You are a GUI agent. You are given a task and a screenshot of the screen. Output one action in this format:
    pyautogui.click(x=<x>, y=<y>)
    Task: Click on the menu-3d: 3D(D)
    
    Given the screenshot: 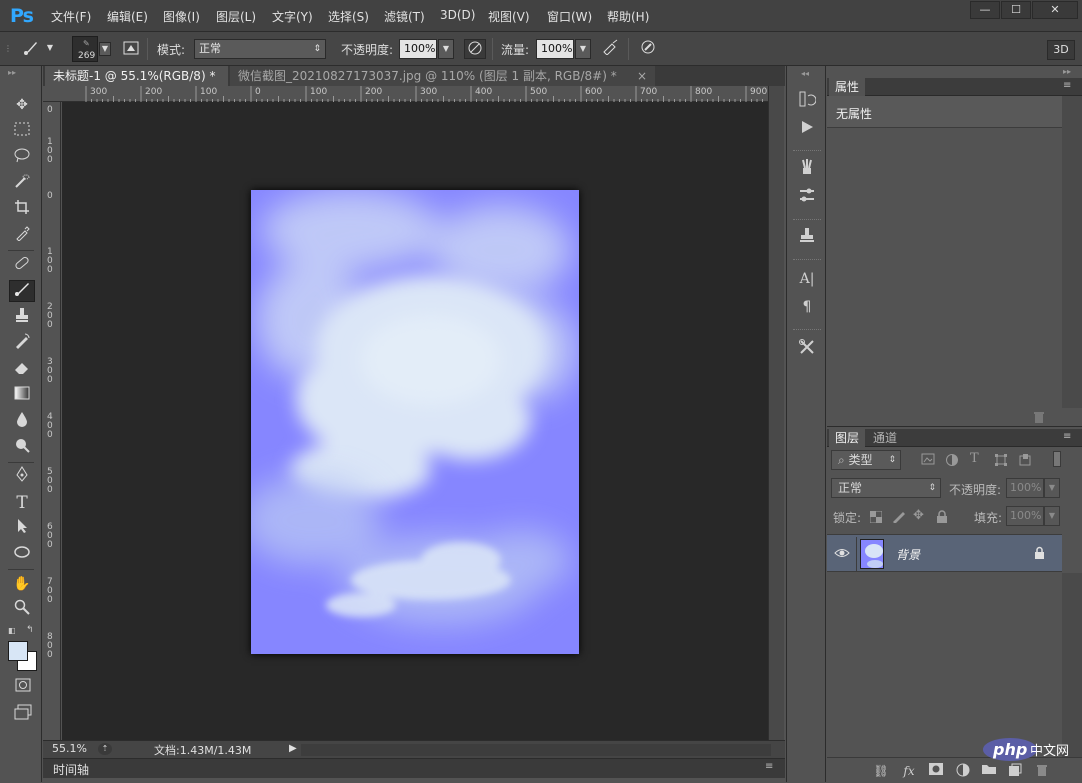 What is the action you would take?
    pyautogui.click(x=457, y=15)
    